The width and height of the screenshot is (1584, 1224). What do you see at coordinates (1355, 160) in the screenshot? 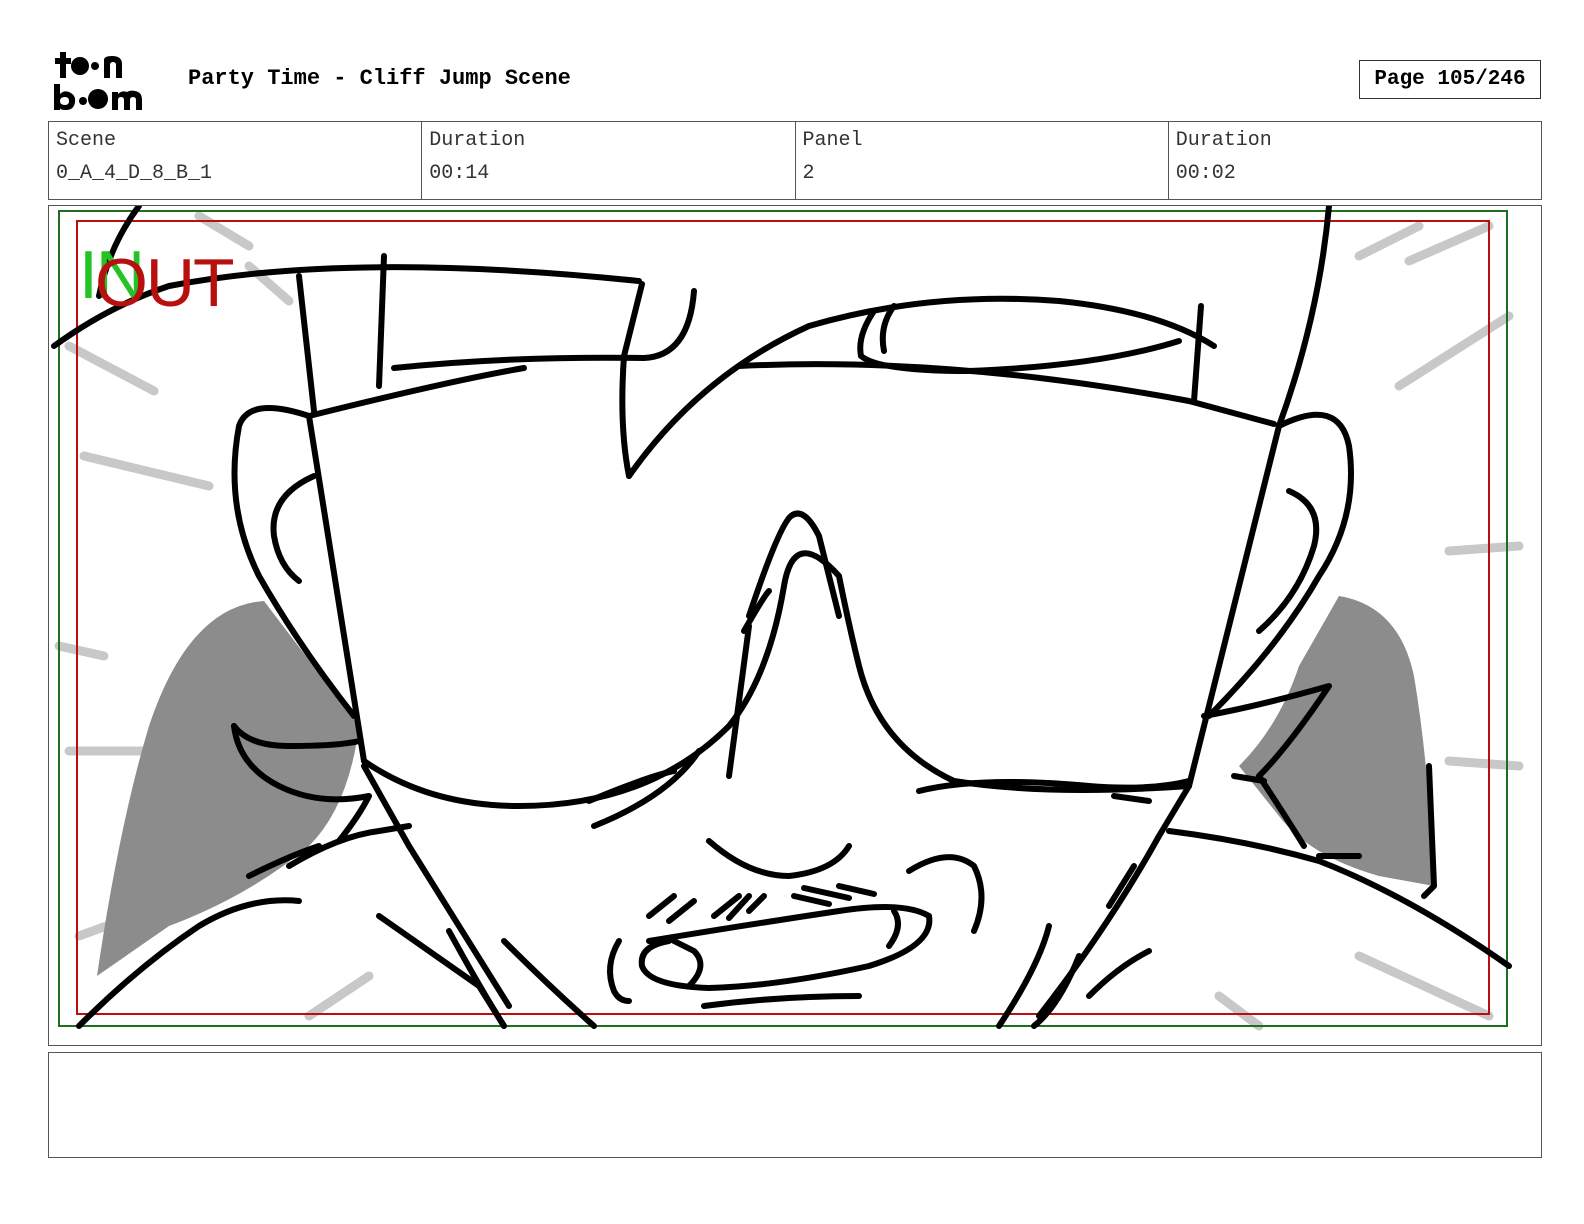
I see `panel-duration-cell: Duration 00:02` at bounding box center [1355, 160].